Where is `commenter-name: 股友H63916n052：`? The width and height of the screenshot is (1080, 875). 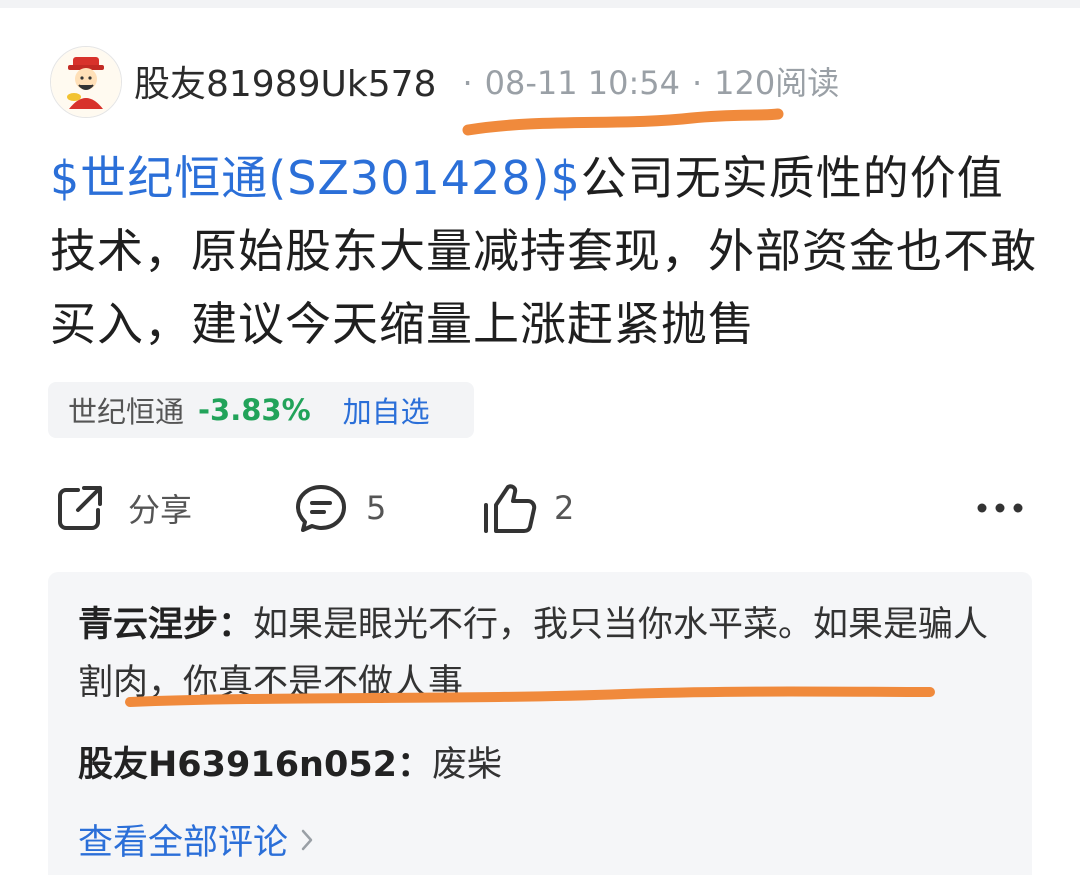
commenter-name: 股友H63916n052： is located at coordinates (255, 765).